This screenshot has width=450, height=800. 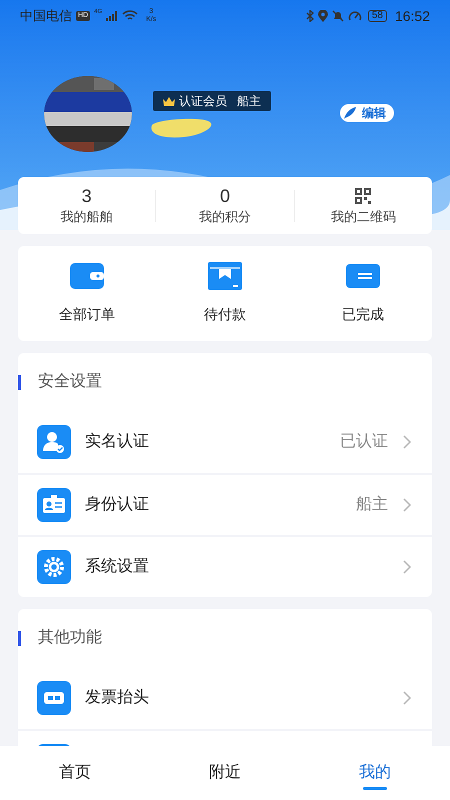 What do you see at coordinates (372, 504) in the screenshot?
I see `menu-value: 船主` at bounding box center [372, 504].